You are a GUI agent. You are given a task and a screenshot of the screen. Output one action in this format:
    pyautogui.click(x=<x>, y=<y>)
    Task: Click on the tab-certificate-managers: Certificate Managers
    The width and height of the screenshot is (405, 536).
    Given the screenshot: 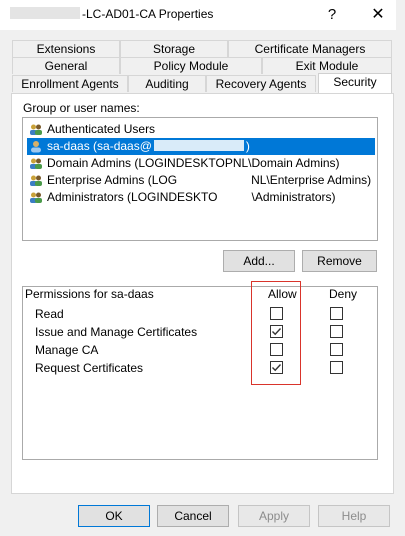 What is the action you would take?
    pyautogui.click(x=310, y=48)
    